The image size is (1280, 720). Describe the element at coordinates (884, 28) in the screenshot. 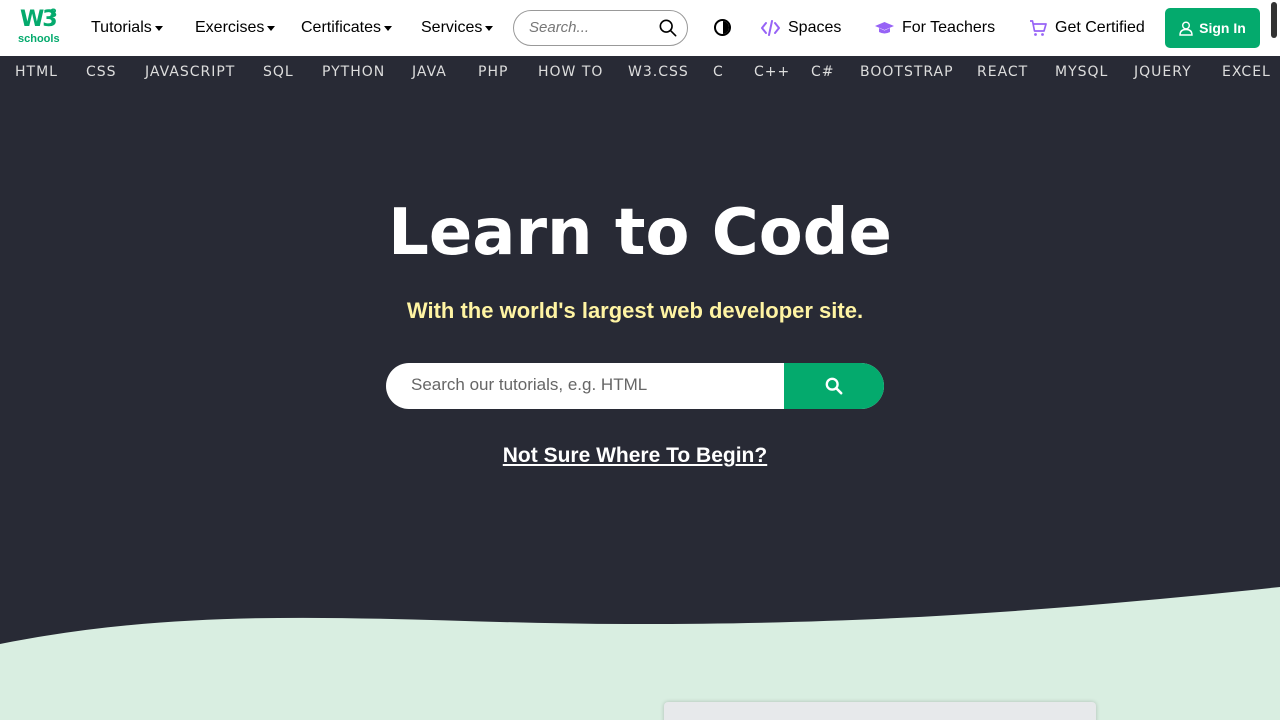

I see `graduation-cap-icon` at that location.